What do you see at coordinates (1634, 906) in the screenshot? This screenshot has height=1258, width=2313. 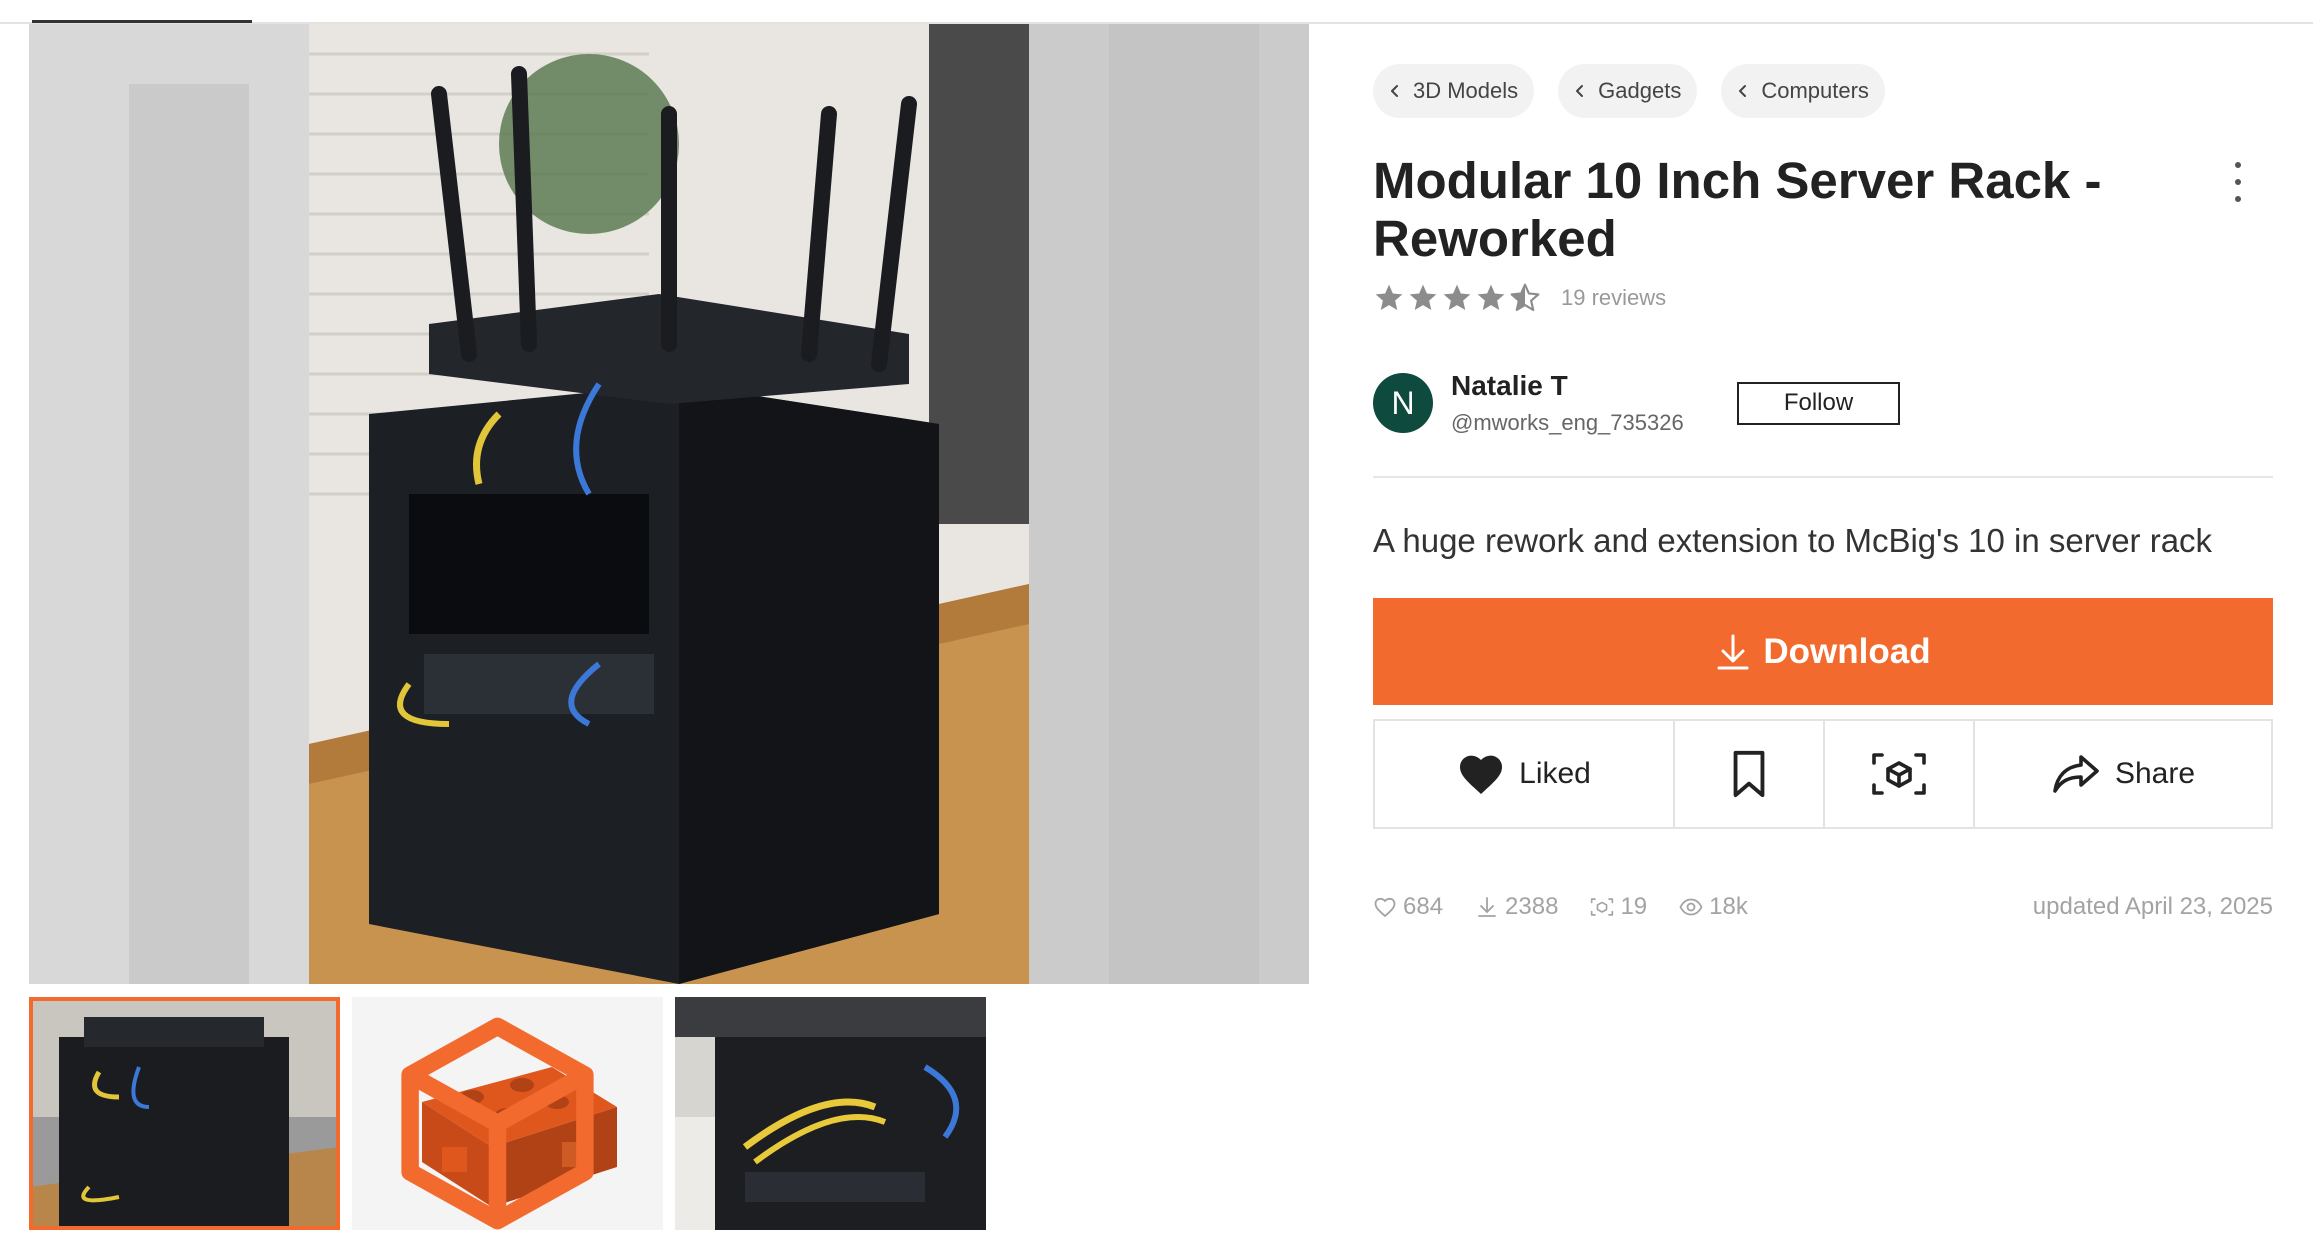 I see `makes-value: 19` at bounding box center [1634, 906].